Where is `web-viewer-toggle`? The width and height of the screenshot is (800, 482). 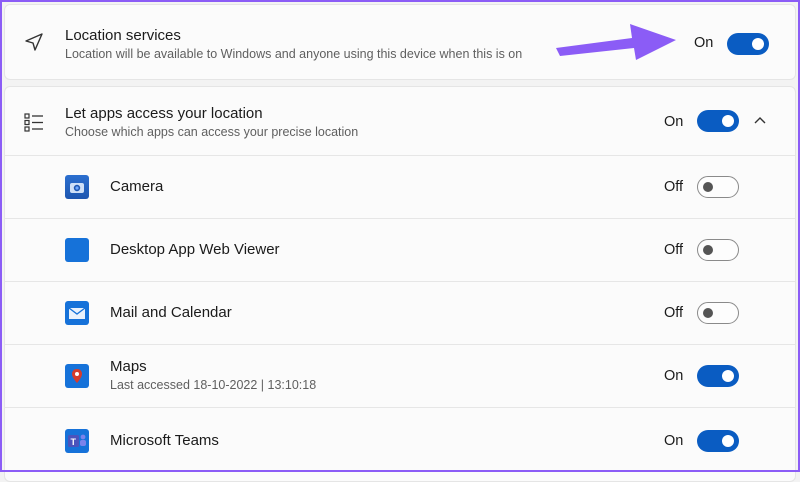 web-viewer-toggle is located at coordinates (718, 250).